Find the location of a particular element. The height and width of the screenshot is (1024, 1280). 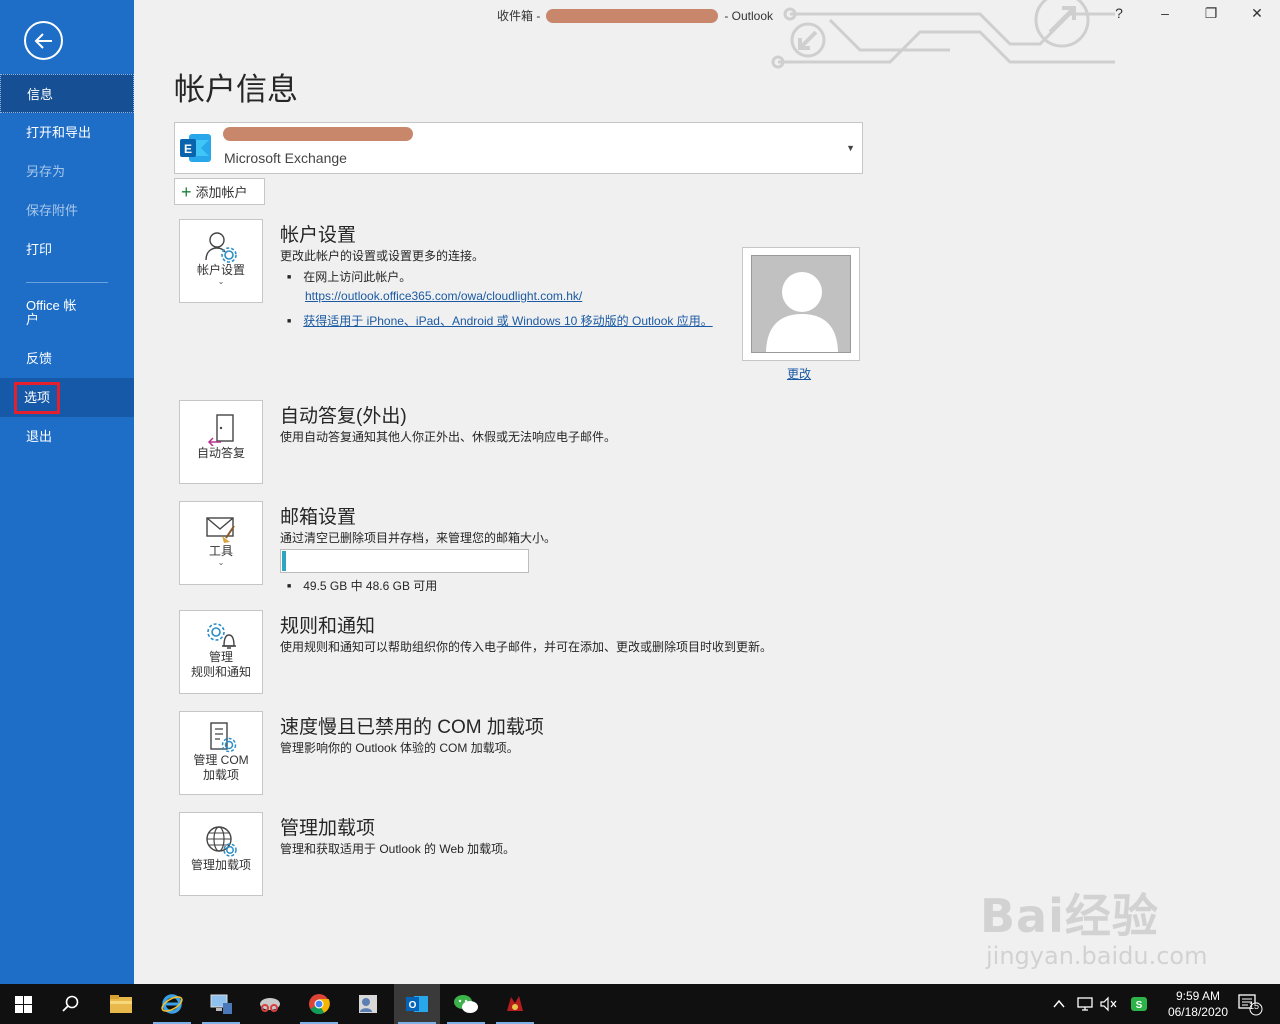

door-arrow-icon is located at coordinates (220, 430).